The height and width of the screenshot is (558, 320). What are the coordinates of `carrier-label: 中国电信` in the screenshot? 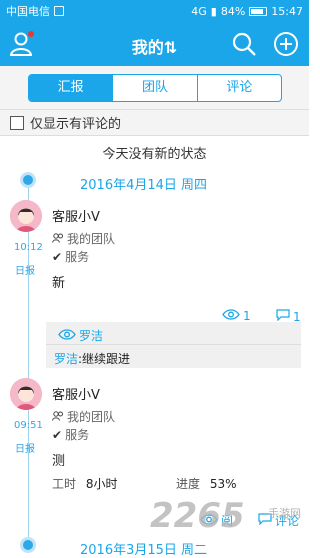 It's located at (28, 11).